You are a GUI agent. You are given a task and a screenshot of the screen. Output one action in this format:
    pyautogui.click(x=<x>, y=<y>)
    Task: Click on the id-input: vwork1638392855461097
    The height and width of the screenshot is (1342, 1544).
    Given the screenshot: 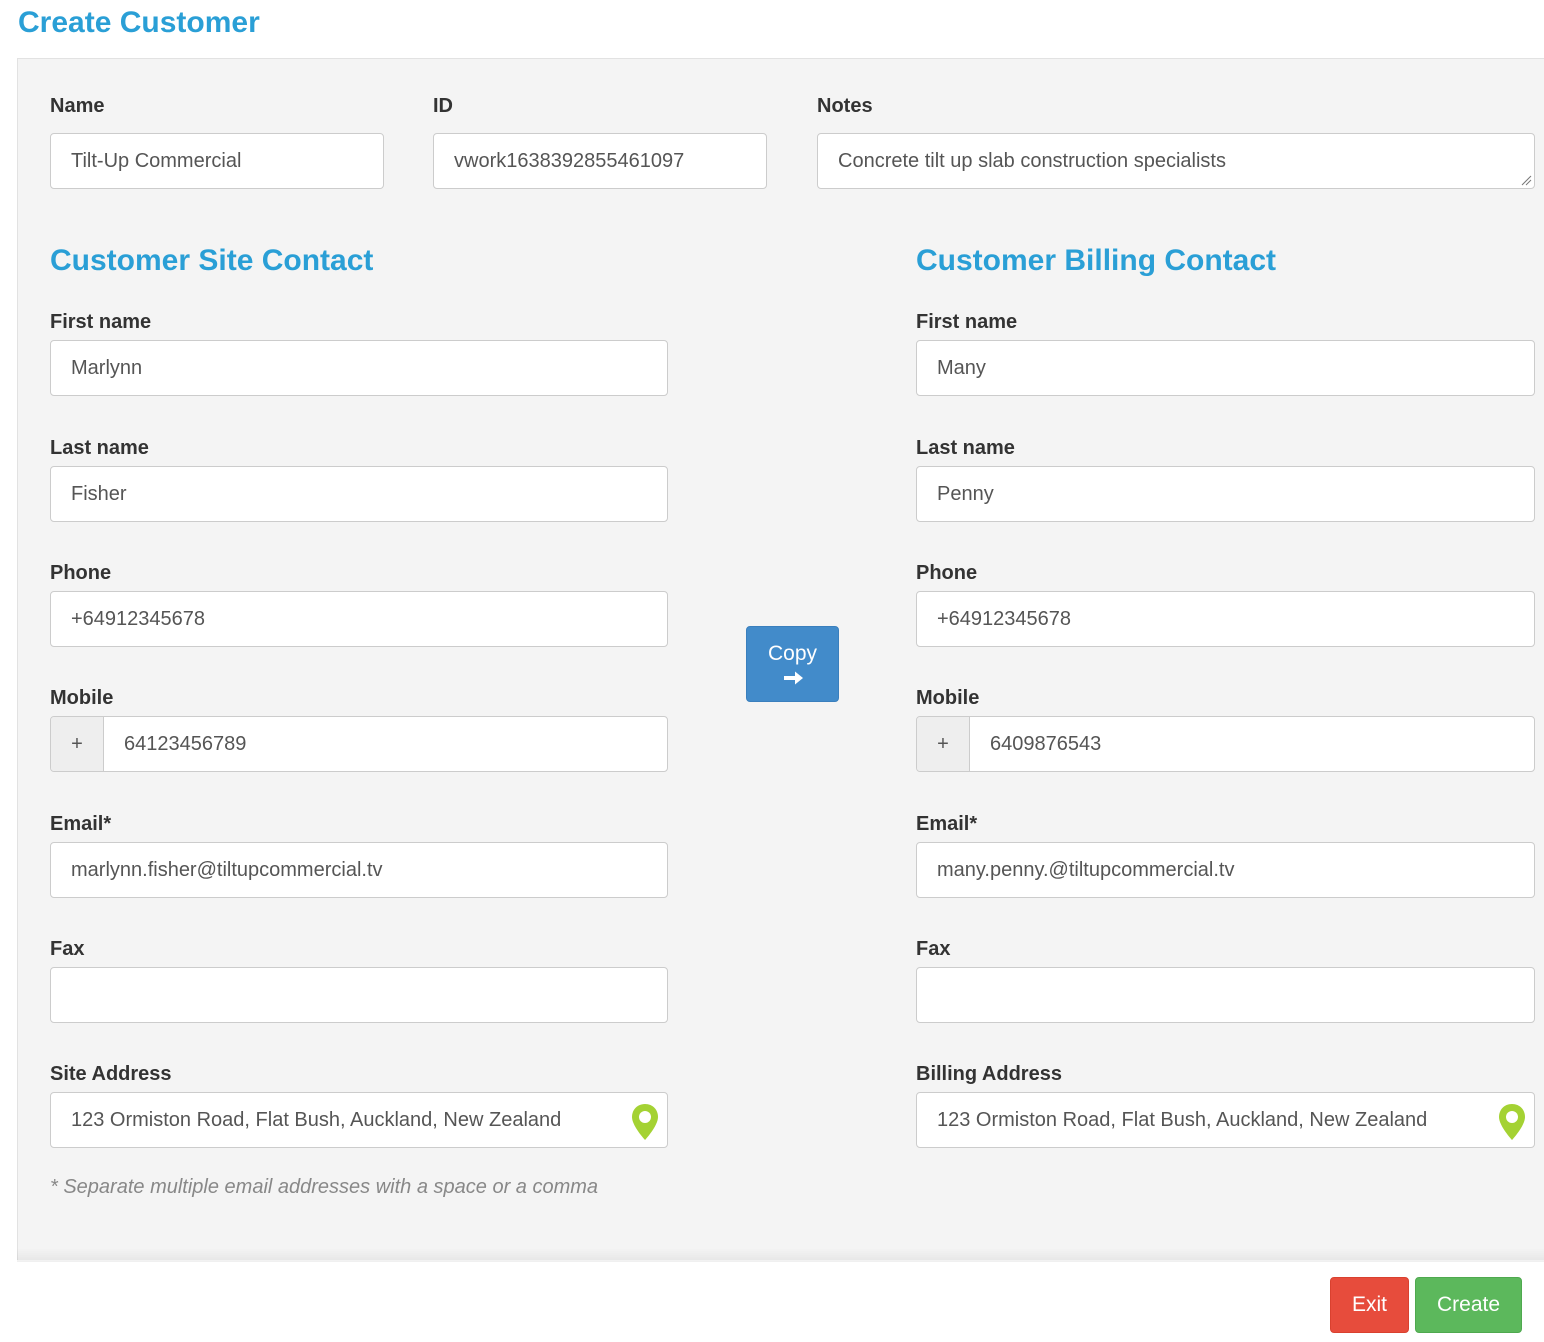 What is the action you would take?
    pyautogui.click(x=600, y=161)
    